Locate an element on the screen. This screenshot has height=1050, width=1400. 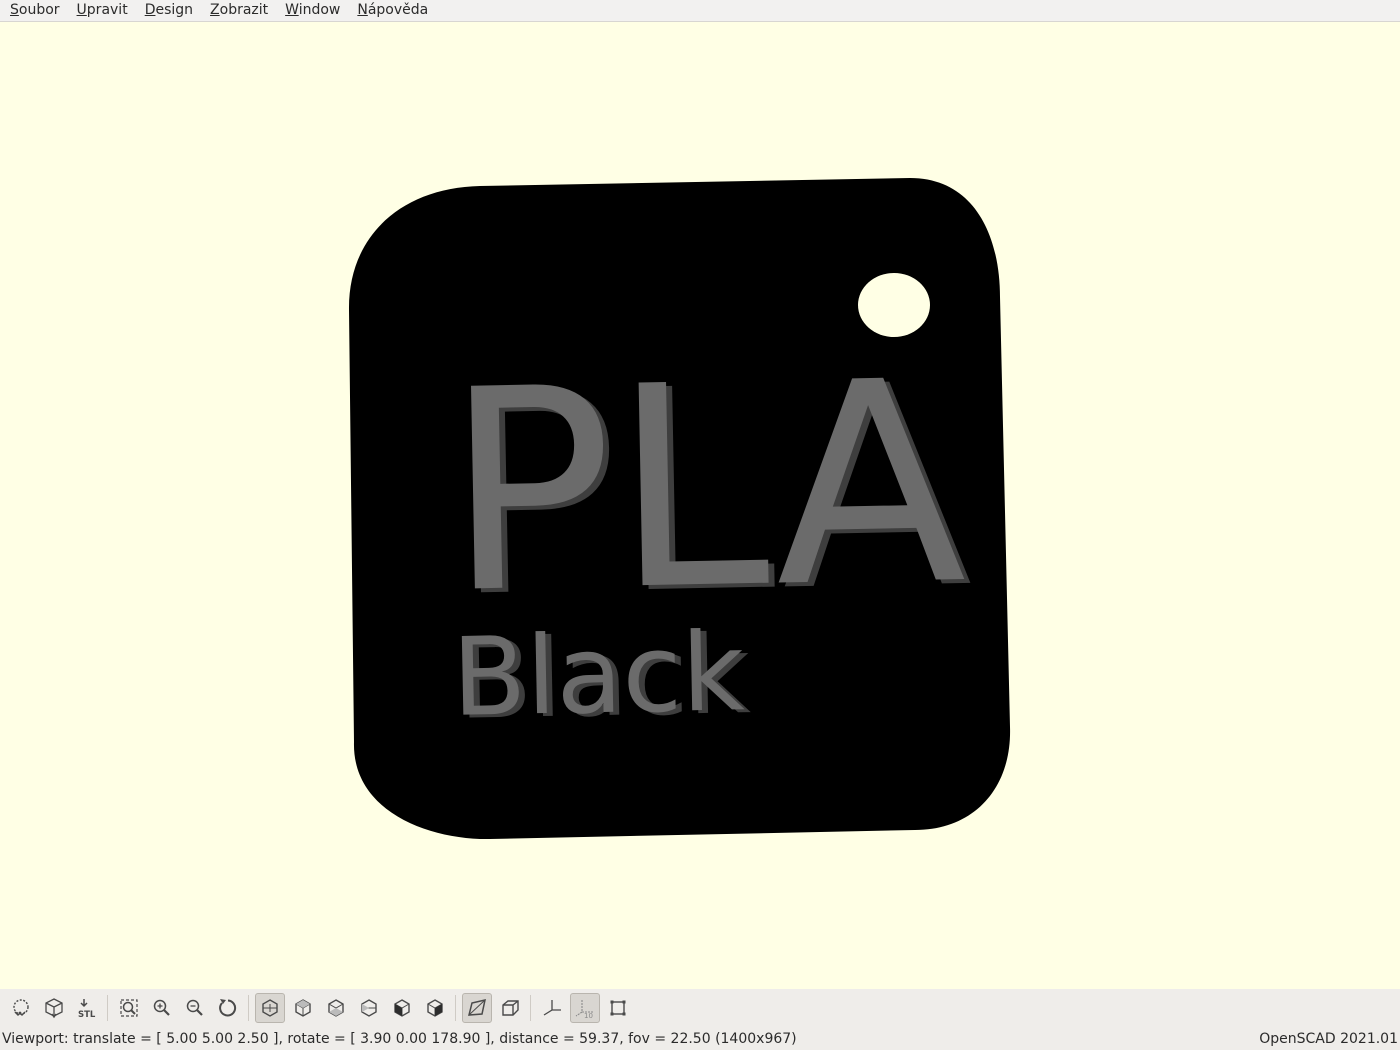
menu-n-pov-da: Nápověda is located at coordinates (391, 11).